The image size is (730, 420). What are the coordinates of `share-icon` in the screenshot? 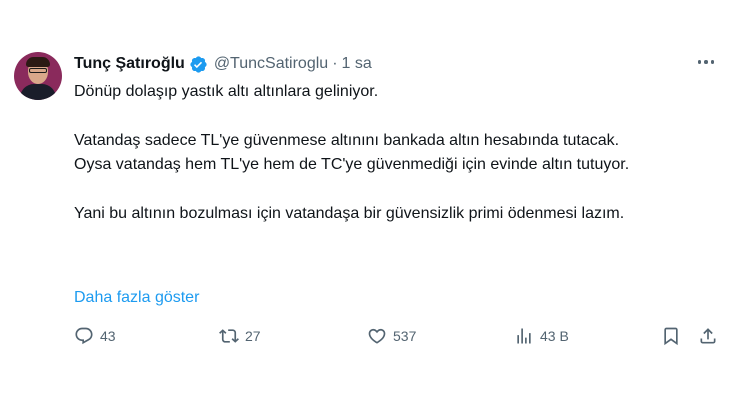 It's located at (708, 336).